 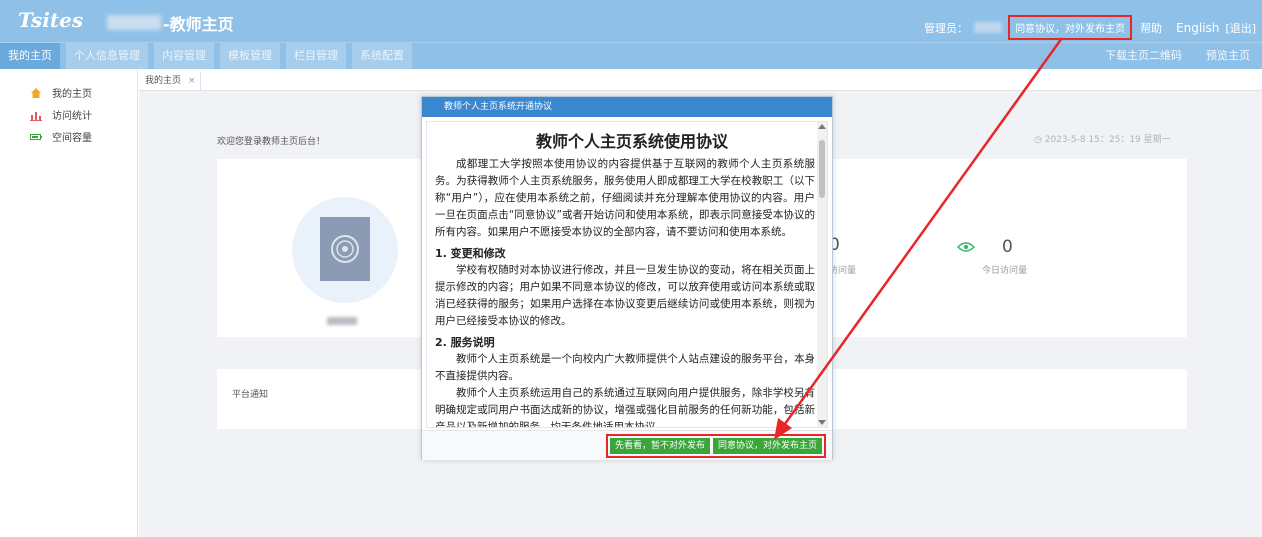 What do you see at coordinates (988, 27) in the screenshot?
I see `admin-name-redacted` at bounding box center [988, 27].